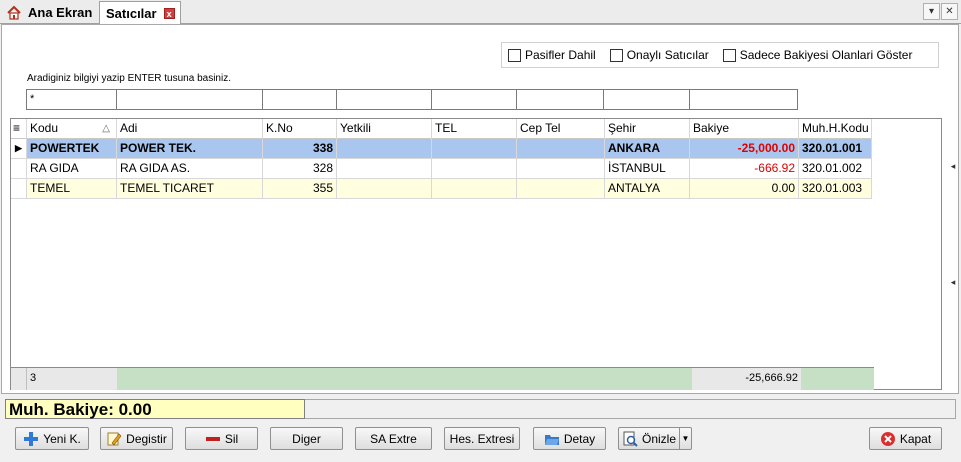 Image resolution: width=961 pixels, height=462 pixels. Describe the element at coordinates (72, 149) in the screenshot. I see `cell-kodu: POWERTEK` at that location.